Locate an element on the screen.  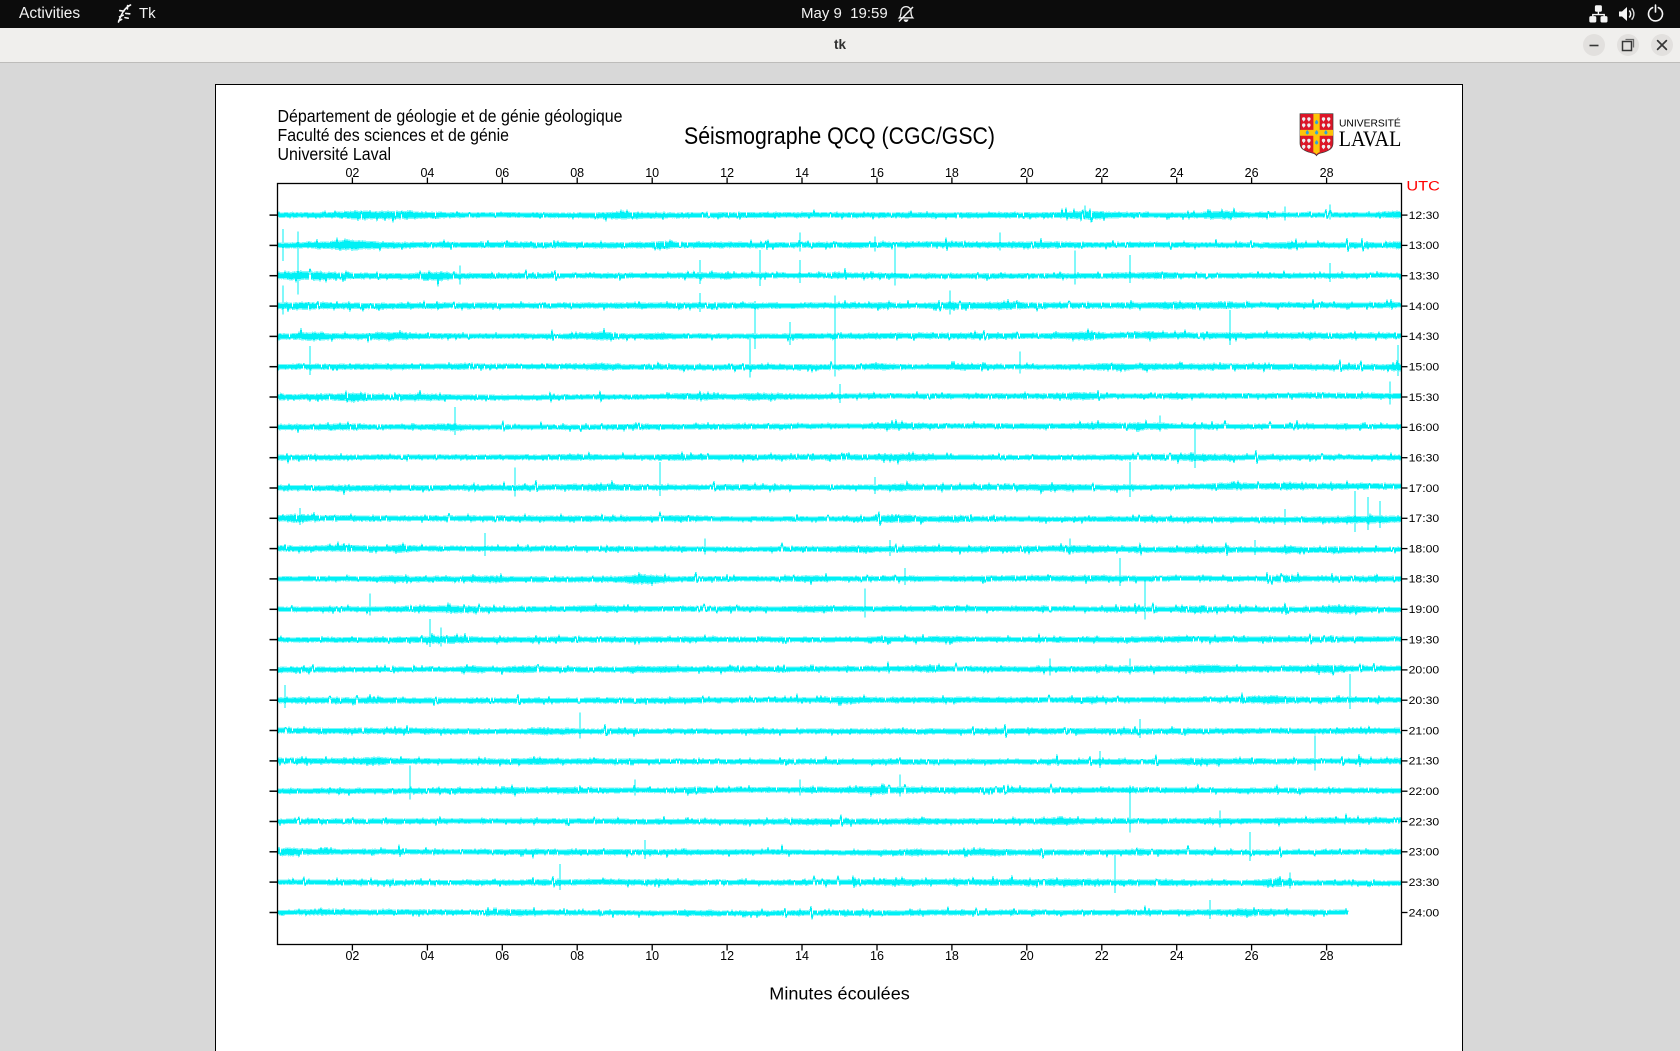
svg-text: 23:00 is located at coordinates (1424, 853).